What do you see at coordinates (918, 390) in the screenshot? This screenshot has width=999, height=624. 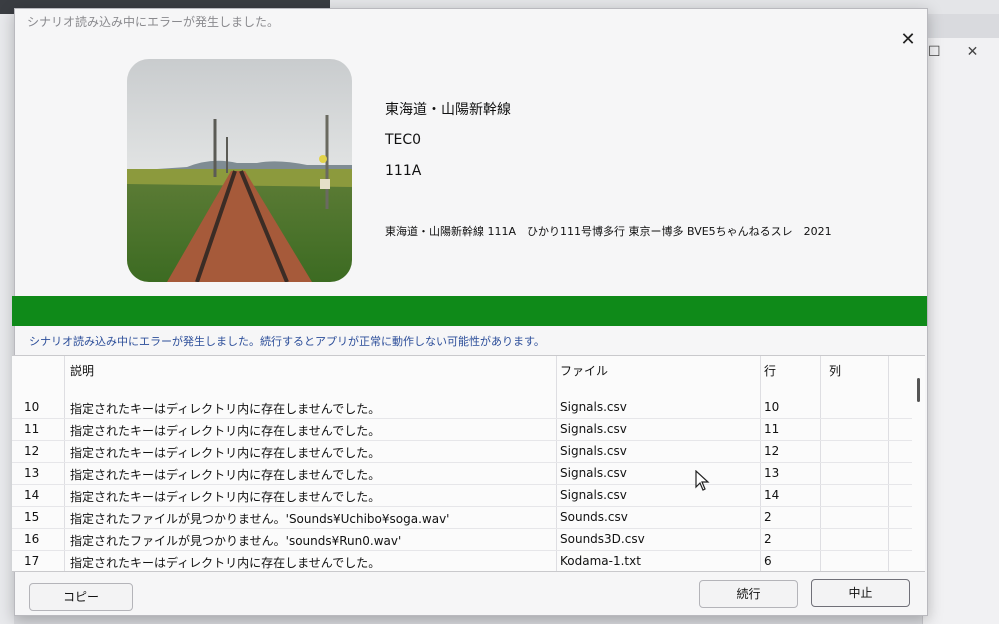 I see `table-scrollbar` at bounding box center [918, 390].